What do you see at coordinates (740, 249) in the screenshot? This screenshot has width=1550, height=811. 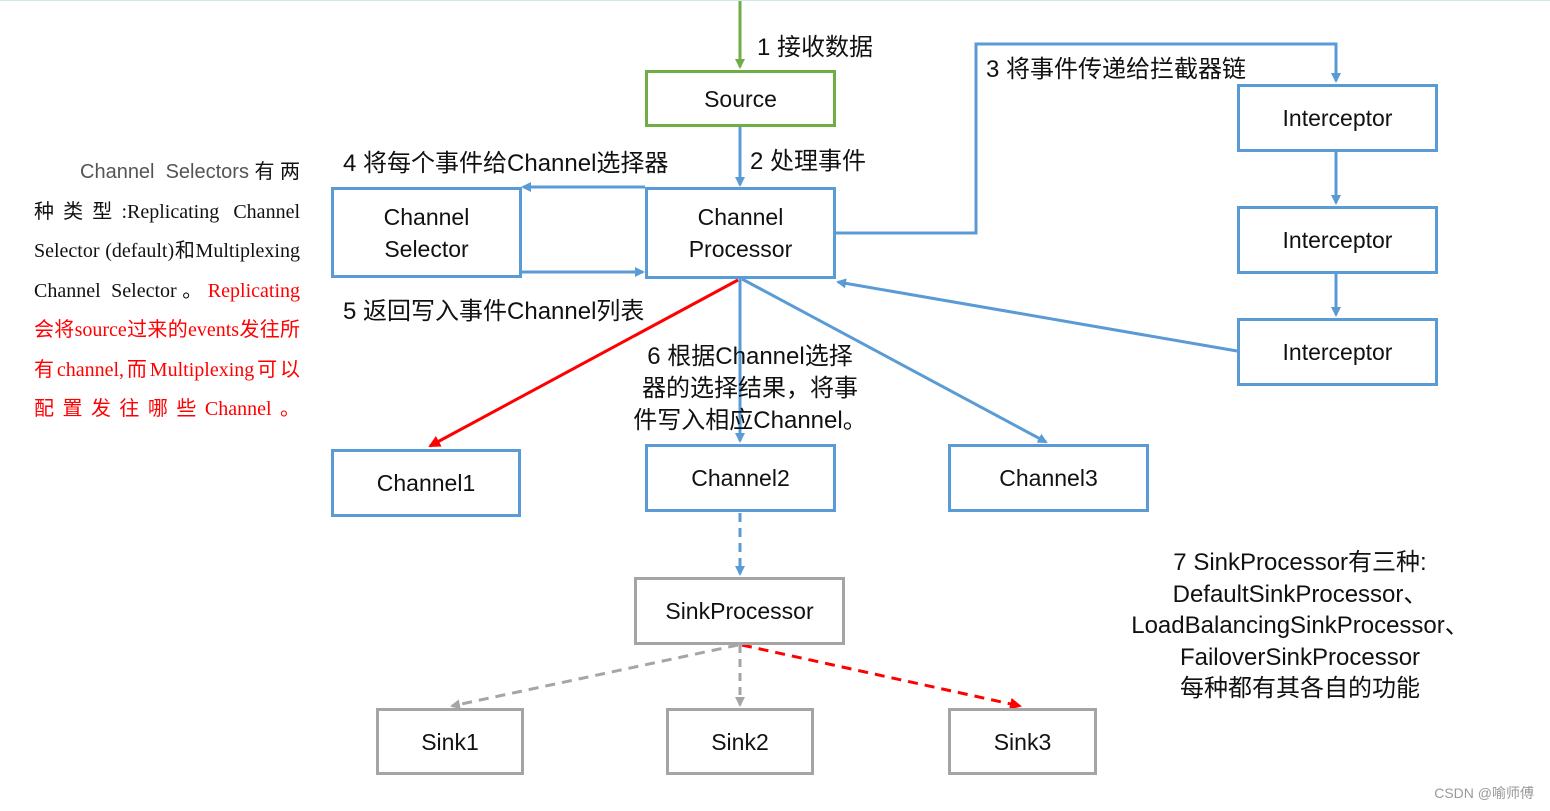 I see `node-label: Processor` at bounding box center [740, 249].